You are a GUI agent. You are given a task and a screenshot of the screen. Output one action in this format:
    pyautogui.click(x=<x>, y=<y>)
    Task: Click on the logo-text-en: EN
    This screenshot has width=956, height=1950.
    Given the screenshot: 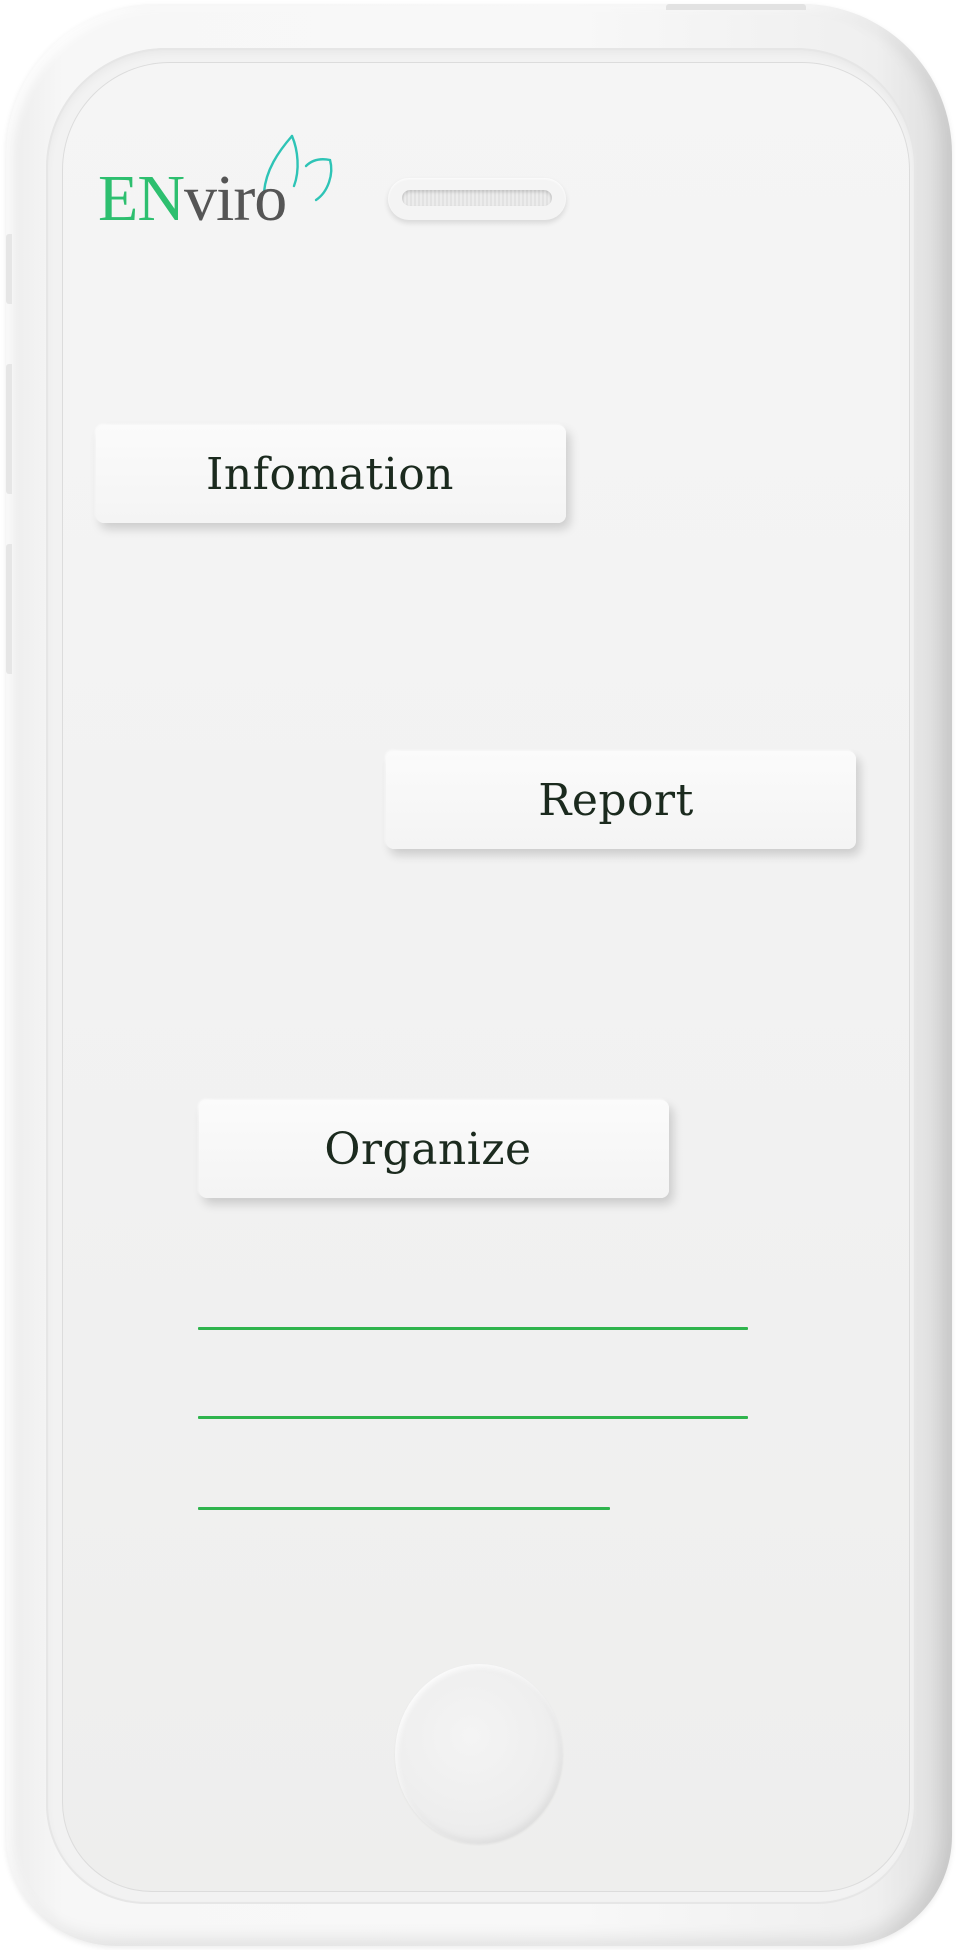 What is the action you would take?
    pyautogui.click(x=141, y=198)
    